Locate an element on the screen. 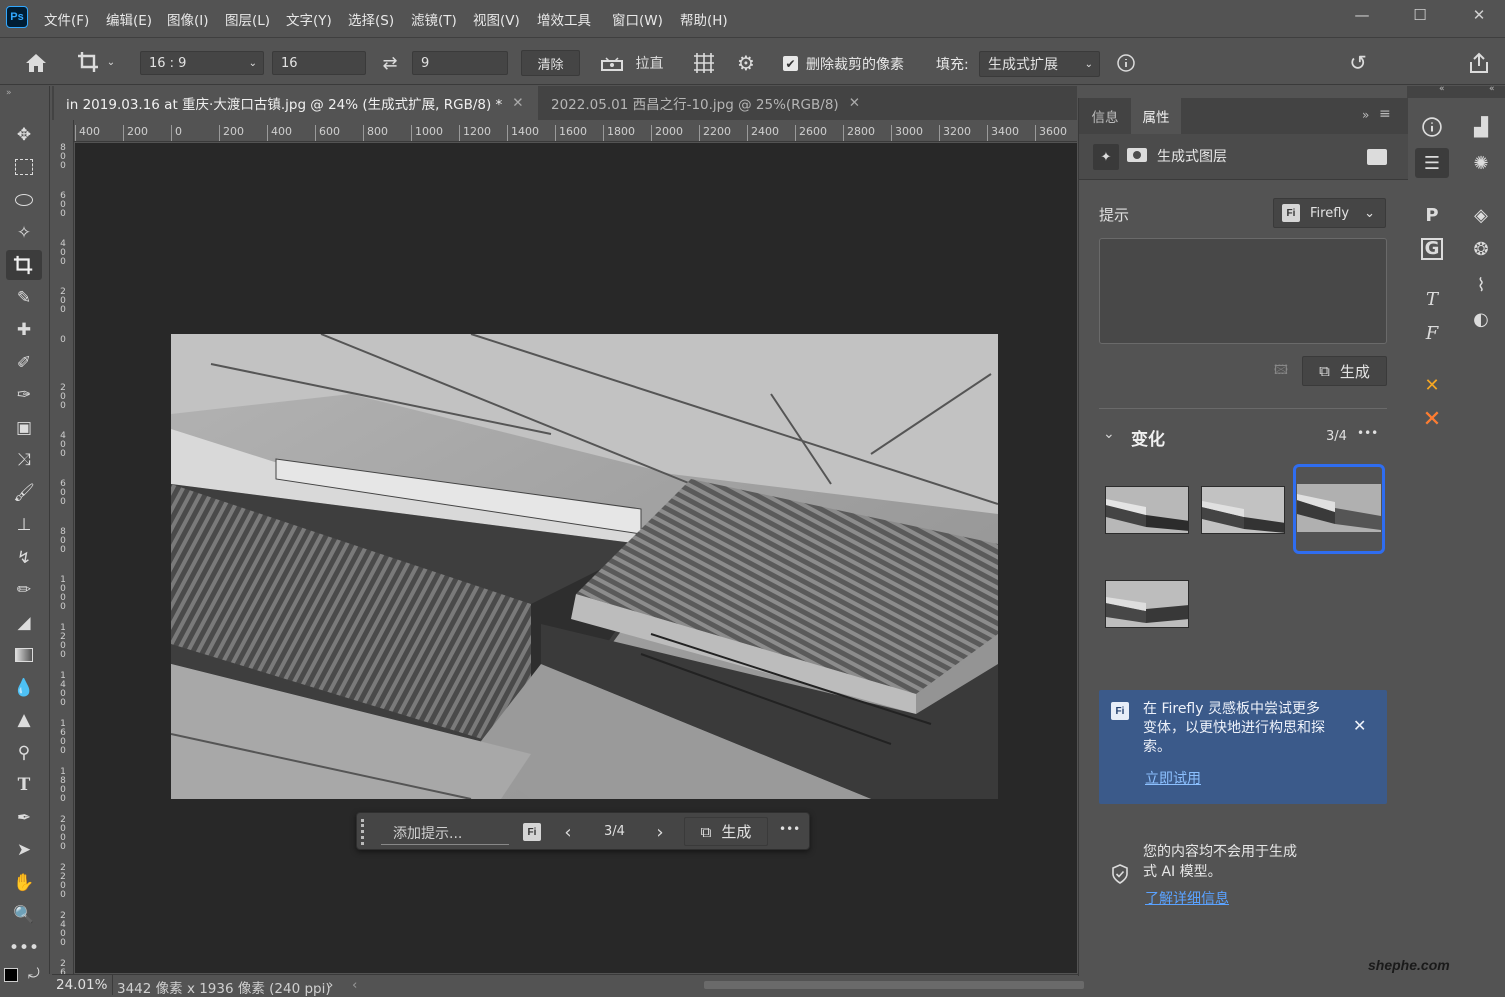 The width and height of the screenshot is (1505, 997). dodge-tool: ⚲ is located at coordinates (24, 753).